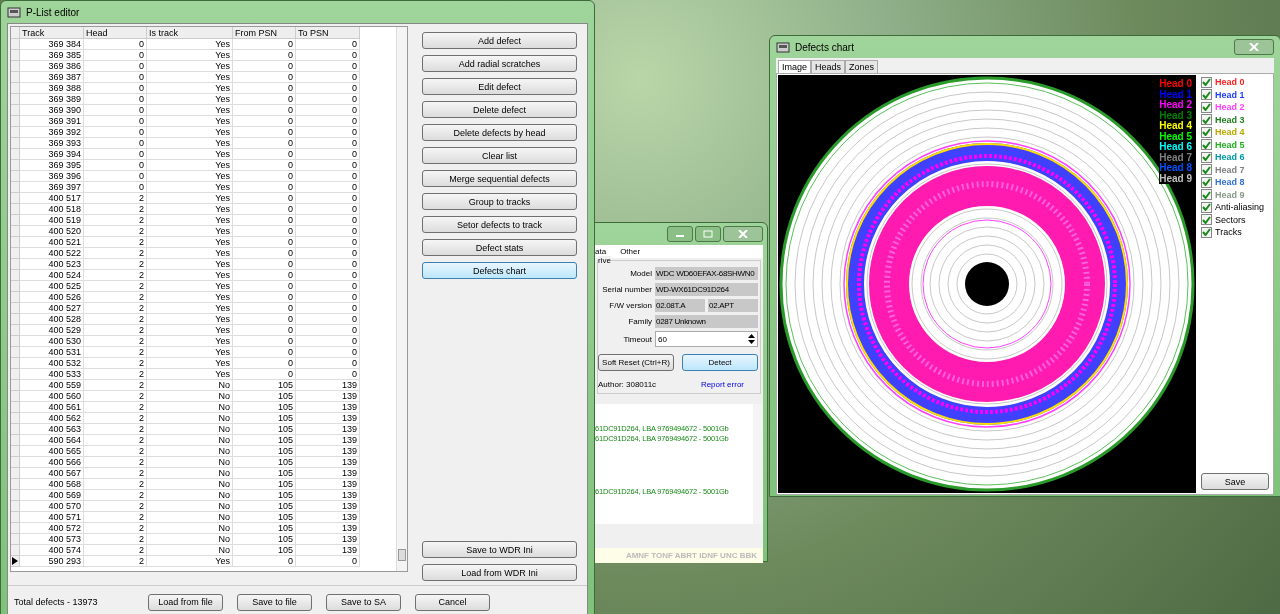  I want to click on ini-button: Save to WDR Ini, so click(499, 549).